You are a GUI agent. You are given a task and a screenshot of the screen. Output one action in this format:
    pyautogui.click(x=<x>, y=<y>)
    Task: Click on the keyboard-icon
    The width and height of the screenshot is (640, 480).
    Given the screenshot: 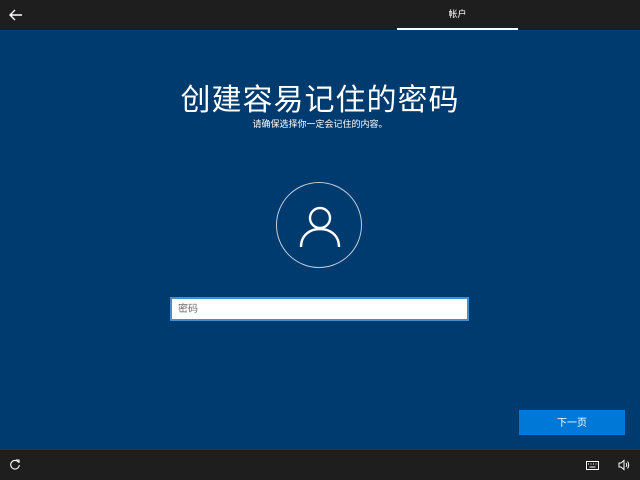 What is the action you would take?
    pyautogui.click(x=592, y=465)
    